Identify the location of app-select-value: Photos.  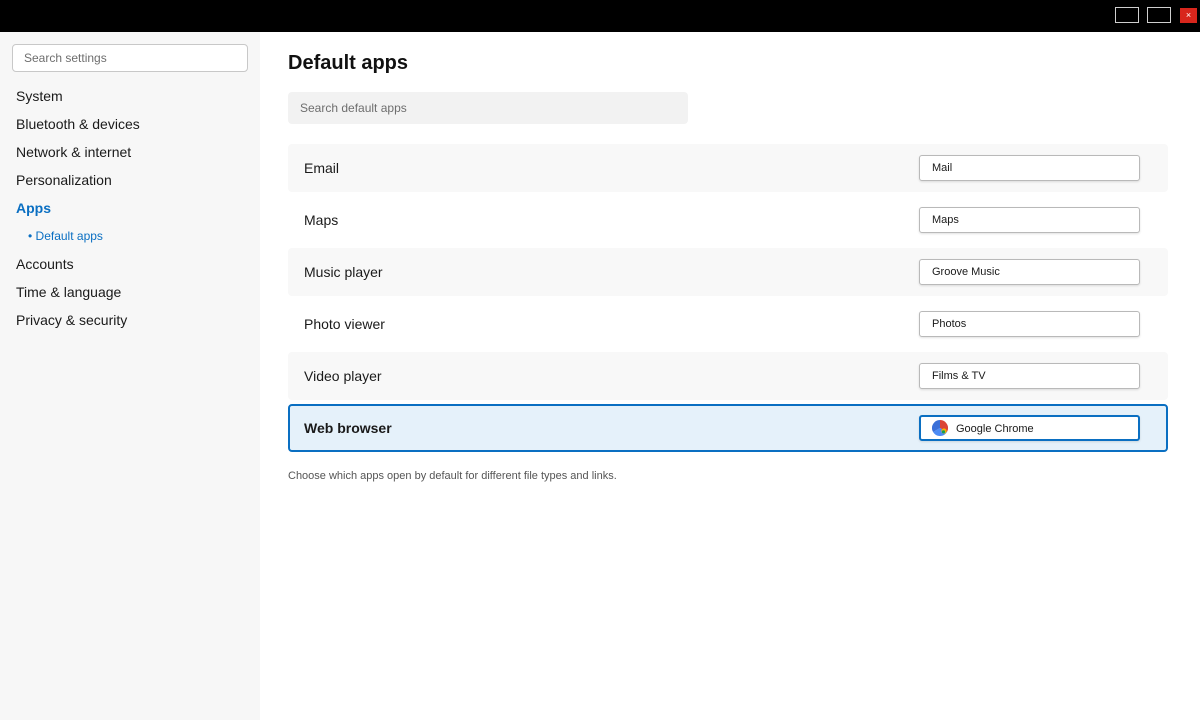
(949, 324).